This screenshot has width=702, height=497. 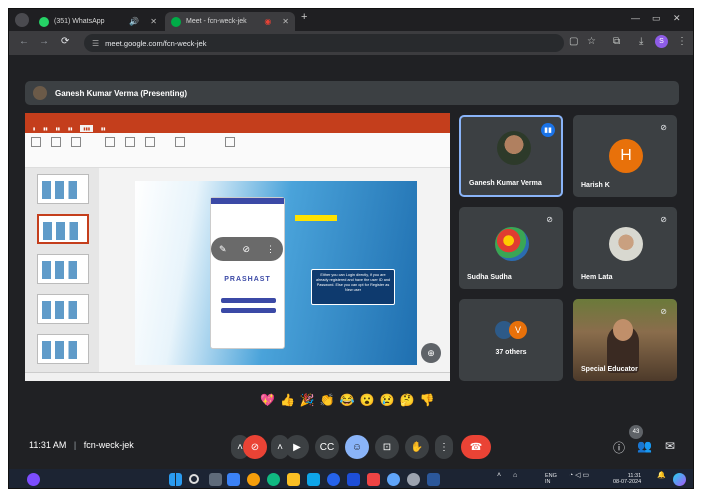 I want to click on widgets-icon, so click(x=233, y=479).